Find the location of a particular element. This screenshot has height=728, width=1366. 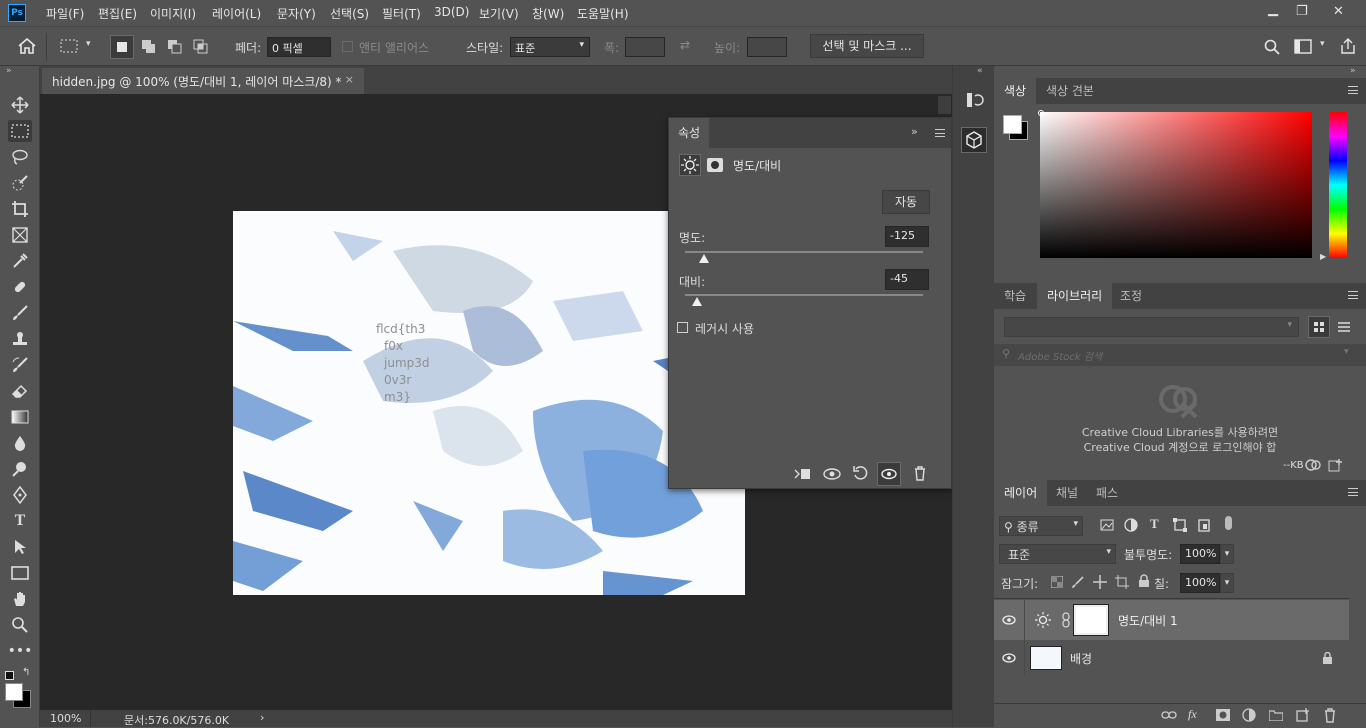

feather-input: 0 픽셀 is located at coordinates (299, 47).